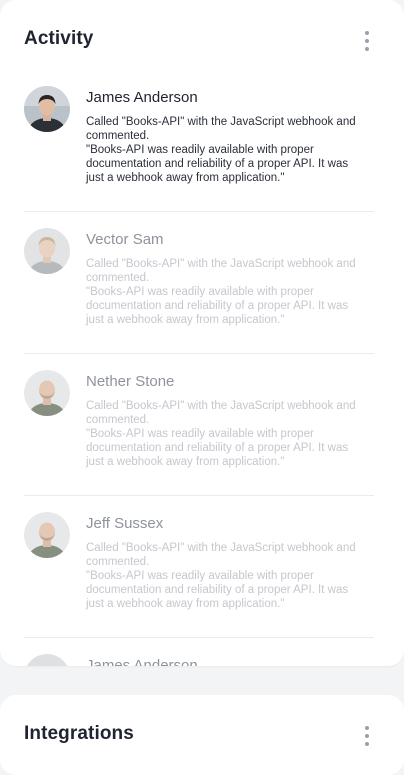  I want to click on activity-header: Activity, so click(202, 42).